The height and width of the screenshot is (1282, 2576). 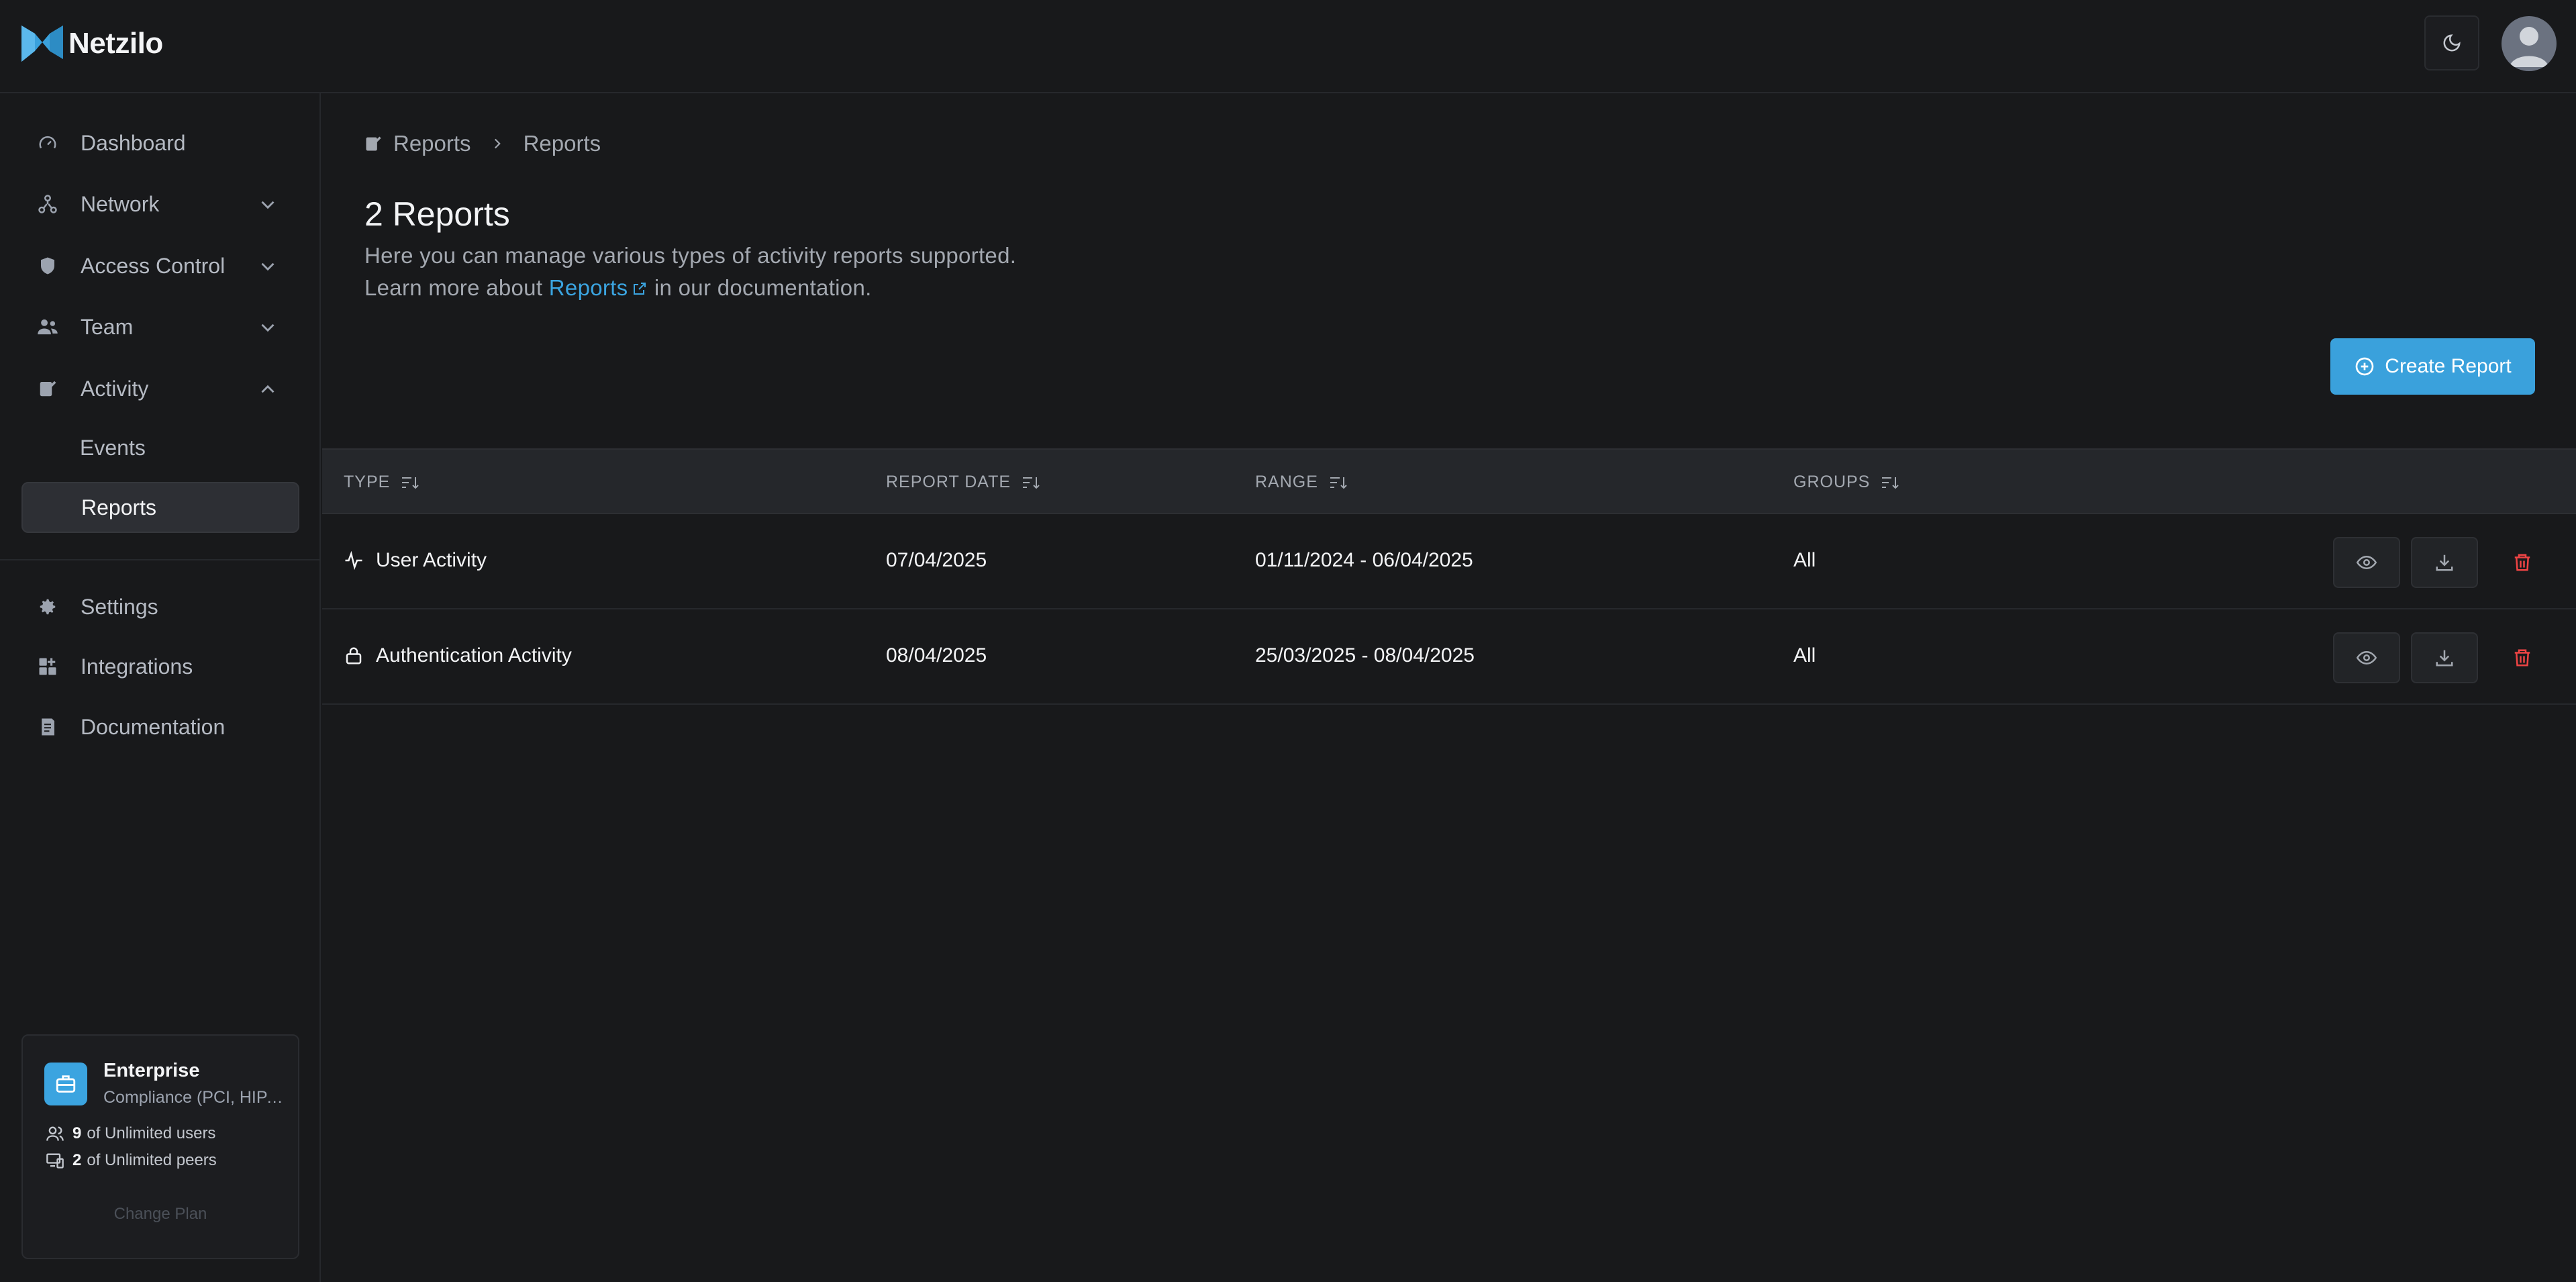 I want to click on netzilo-logo-icon, so click(x=42, y=44).